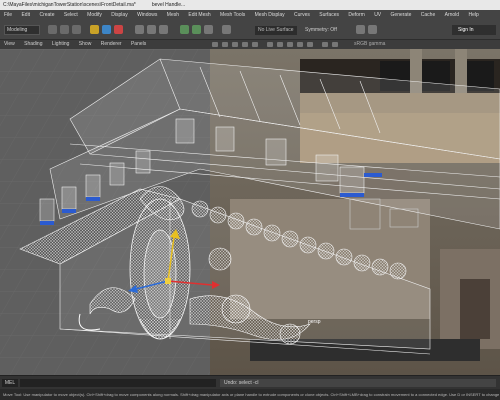 This screenshot has height=400, width=500. What do you see at coordinates (22, 30) in the screenshot?
I see `menu-set-dropdown: Modeling` at bounding box center [22, 30].